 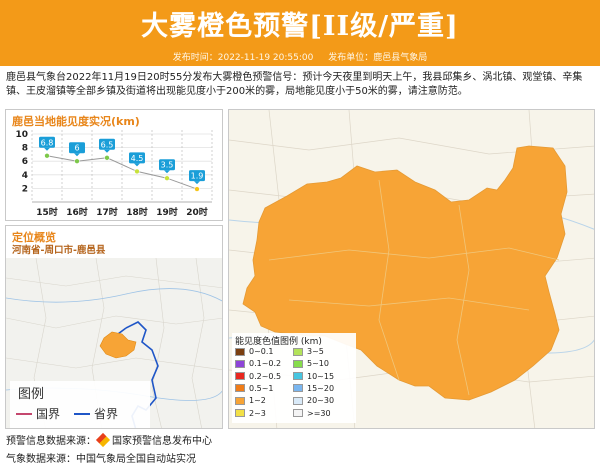 What do you see at coordinates (167, 165) in the screenshot?
I see `data-label: 3.5` at bounding box center [167, 165].